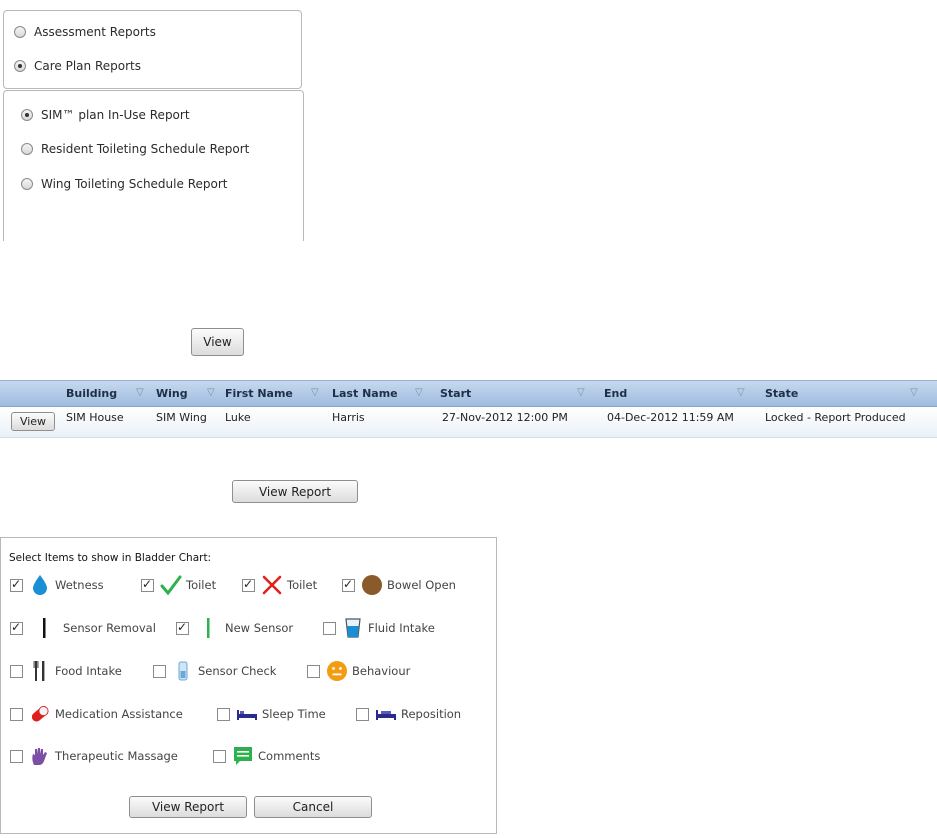 This screenshot has height=838, width=937. Describe the element at coordinates (77, 66) in the screenshot. I see `radio-care-plan-reports: Care Plan Reports` at that location.